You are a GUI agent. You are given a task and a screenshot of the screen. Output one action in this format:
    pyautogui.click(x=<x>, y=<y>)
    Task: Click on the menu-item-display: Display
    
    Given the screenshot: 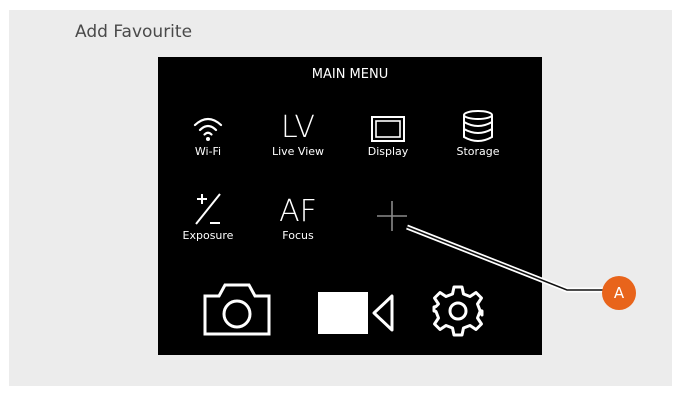 What is the action you would take?
    pyautogui.click(x=388, y=130)
    